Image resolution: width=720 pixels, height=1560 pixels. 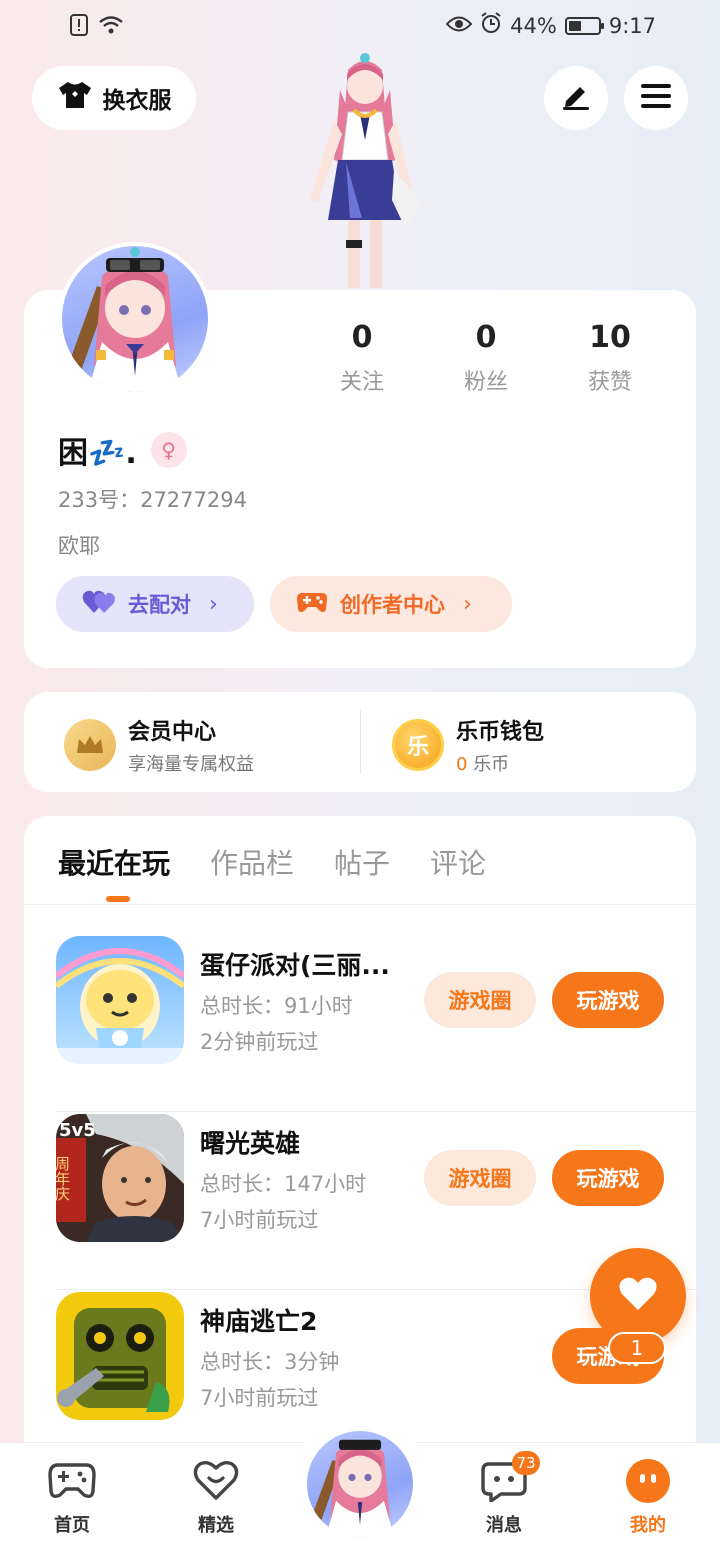 What do you see at coordinates (259, 1321) in the screenshot?
I see `game-title: 神庙逃亡2` at bounding box center [259, 1321].